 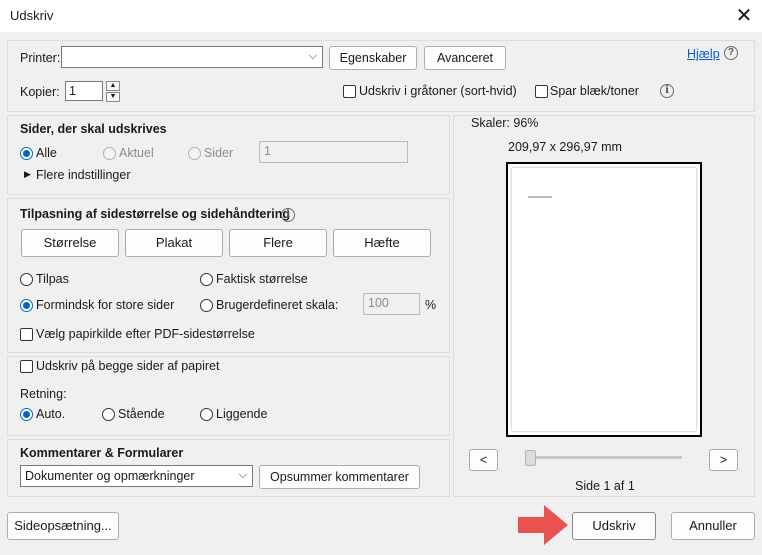 I want to click on orientation-landscape-radio, so click(x=206, y=414).